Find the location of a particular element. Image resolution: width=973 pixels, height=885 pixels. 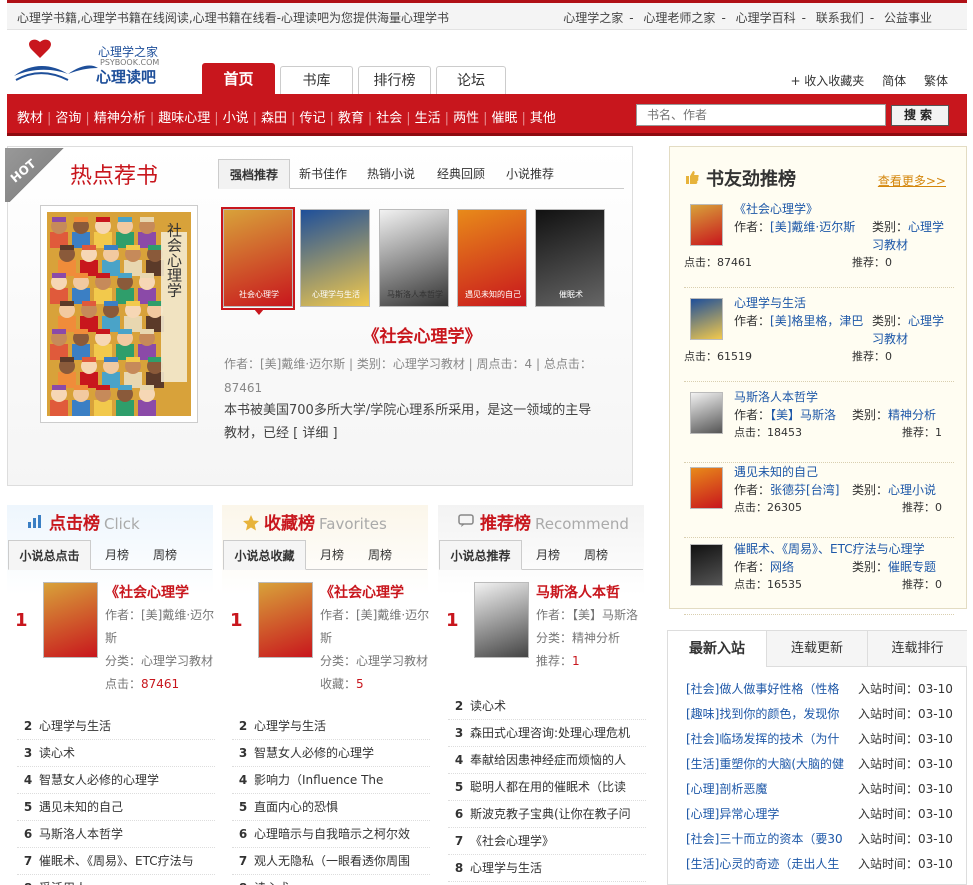

friend-item-name: 遇见未知的自己 is located at coordinates (776, 471).